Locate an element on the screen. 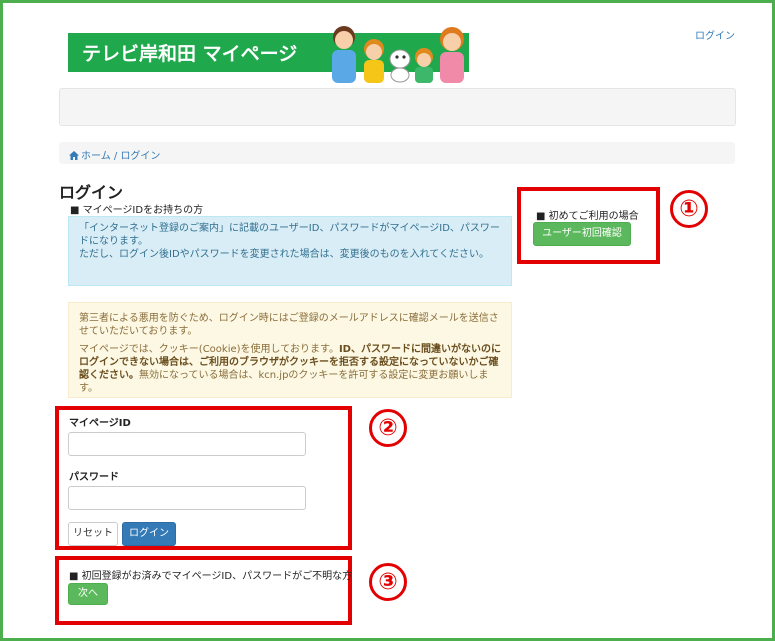  first-time-check-button: ユーザー初回確認 is located at coordinates (582, 234).